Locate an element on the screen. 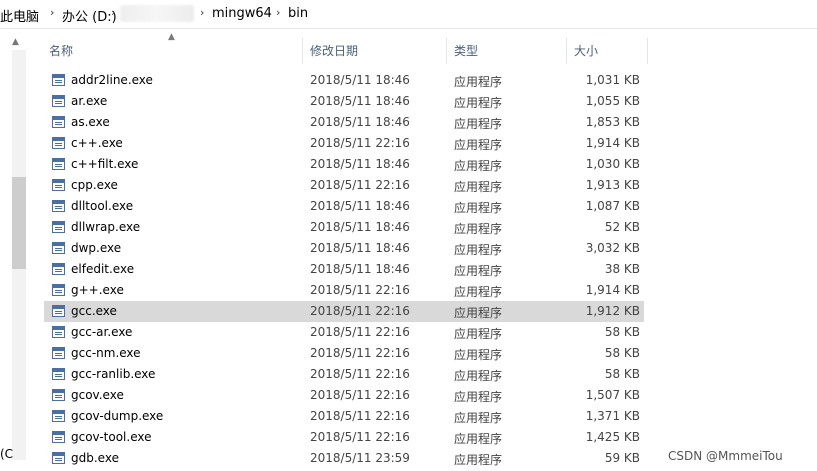  file-row: dwp.exe 2018/5/11 18:46 应用程序 3,032 KB is located at coordinates (344, 248).